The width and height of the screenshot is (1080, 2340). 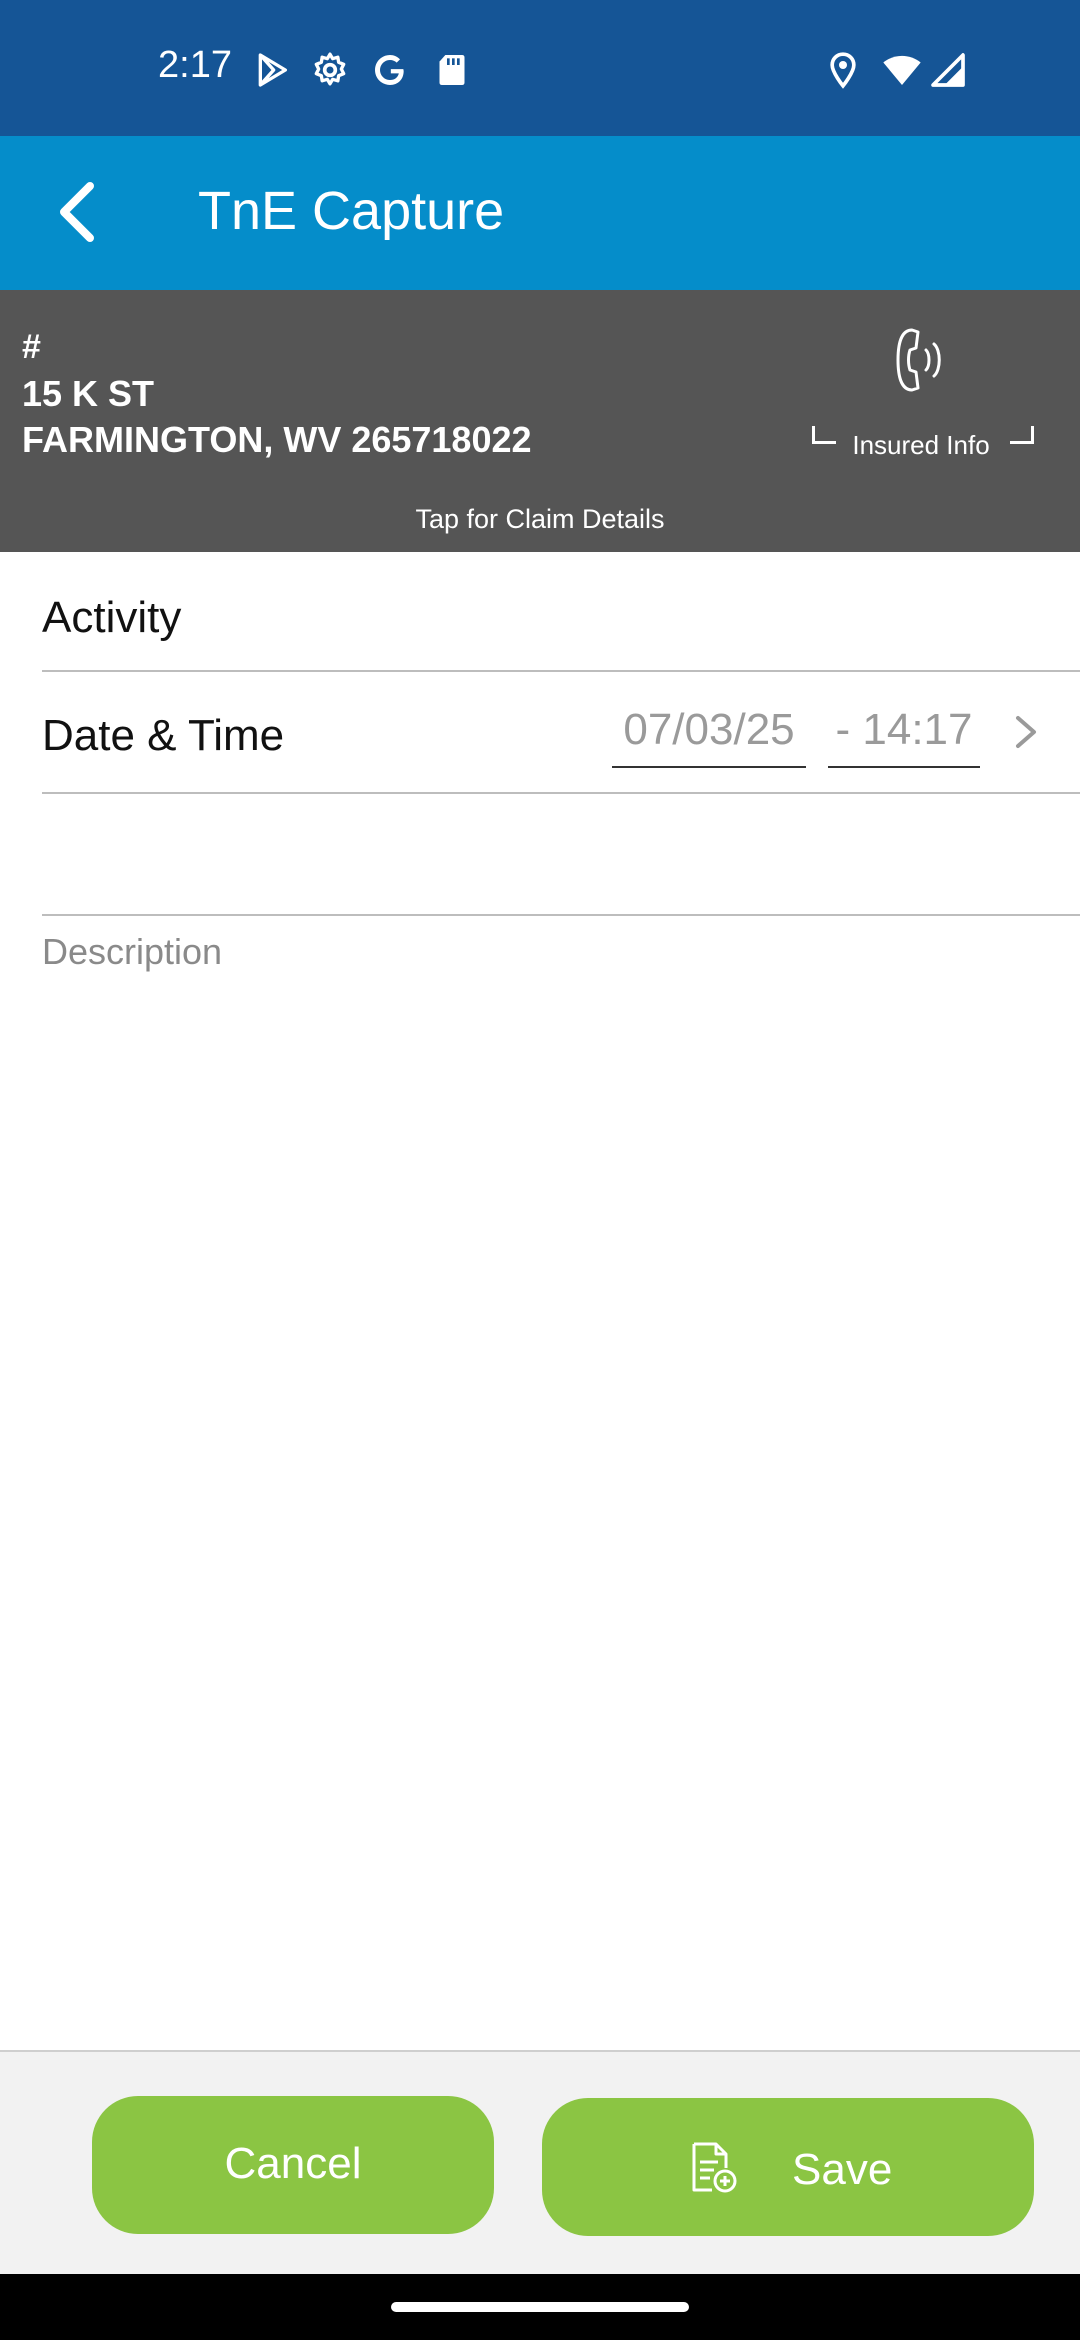 I want to click on system-nav-bar, so click(x=540, y=2307).